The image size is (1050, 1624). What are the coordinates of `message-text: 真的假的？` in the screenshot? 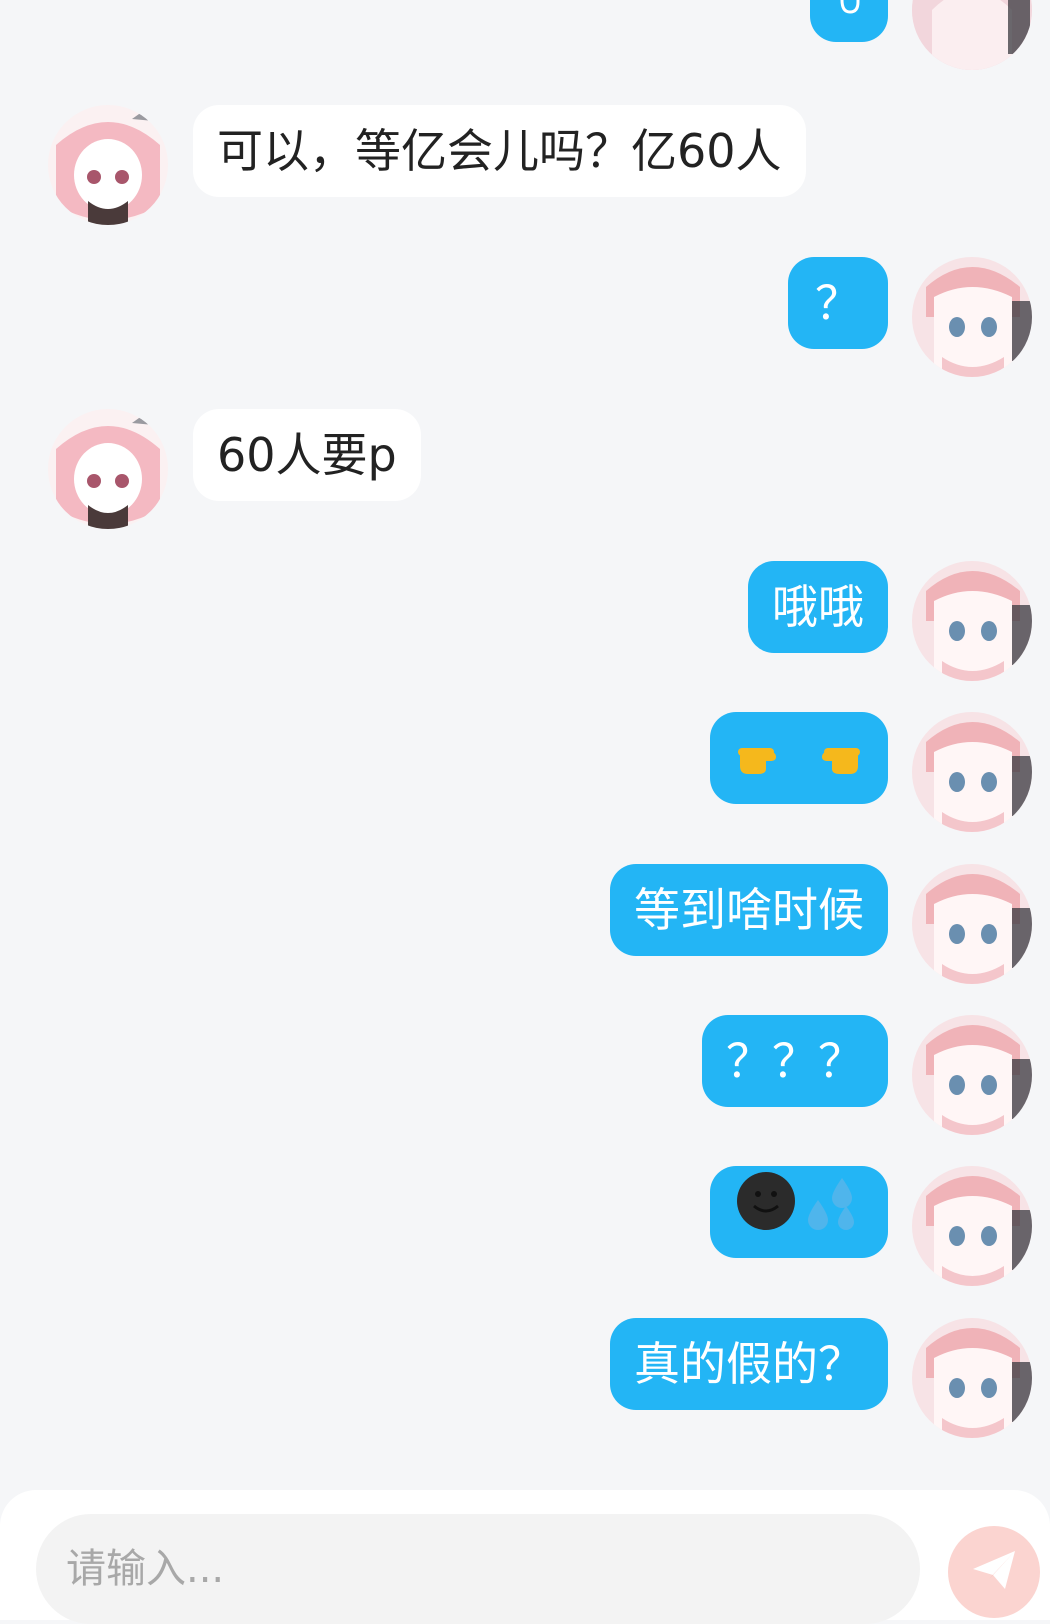 It's located at (749, 1364).